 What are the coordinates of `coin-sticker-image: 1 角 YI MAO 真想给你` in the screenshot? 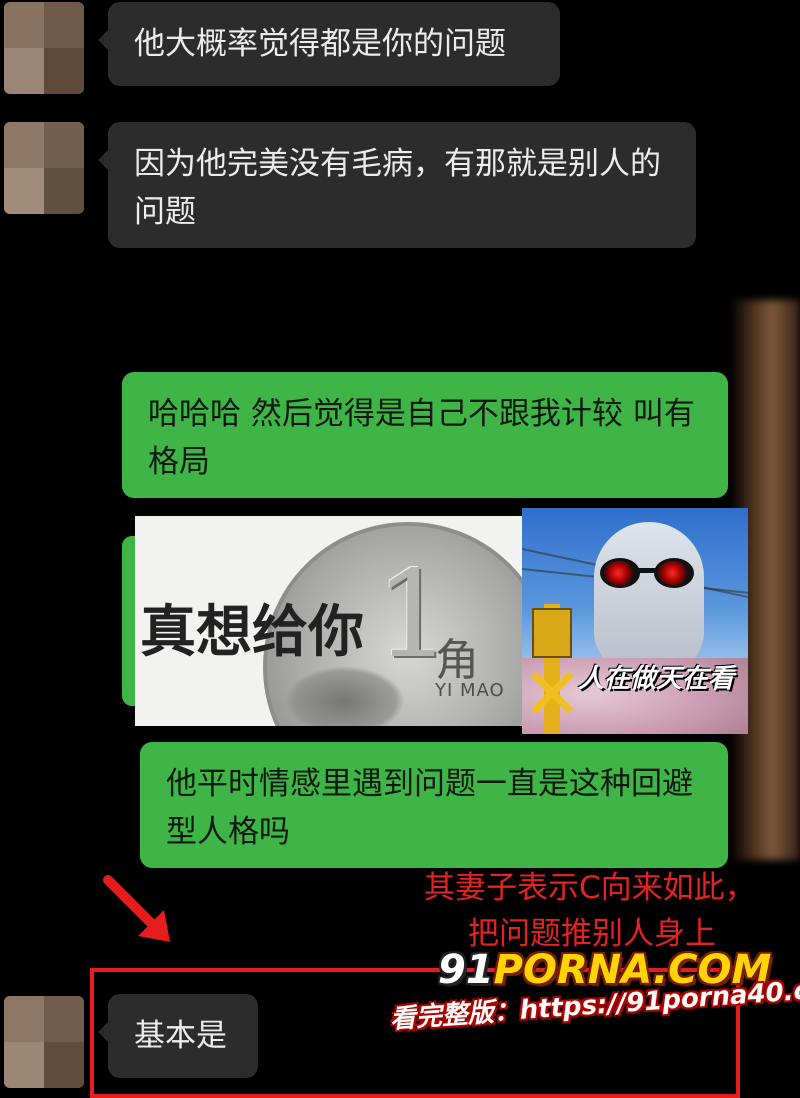 It's located at (330, 621).